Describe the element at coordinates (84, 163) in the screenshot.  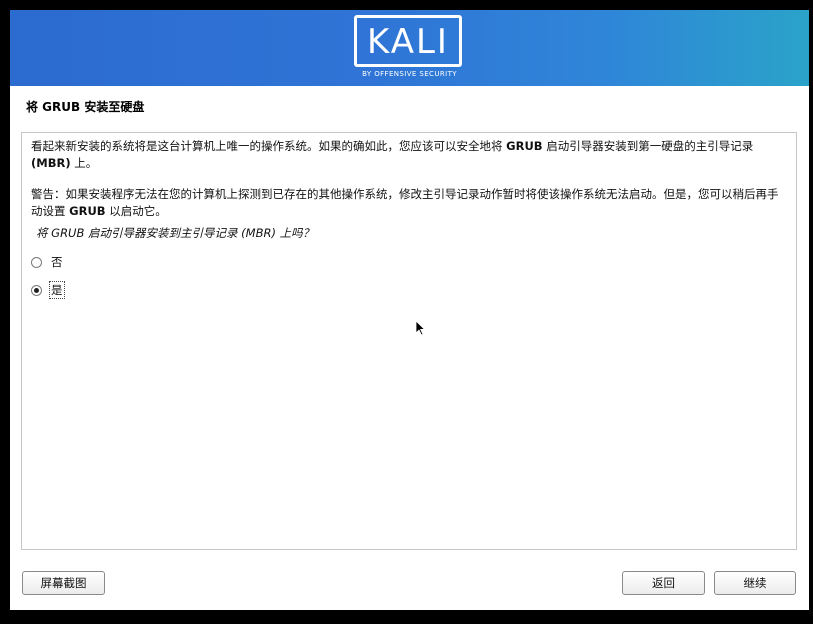
I see `info-text-part: 上。` at that location.